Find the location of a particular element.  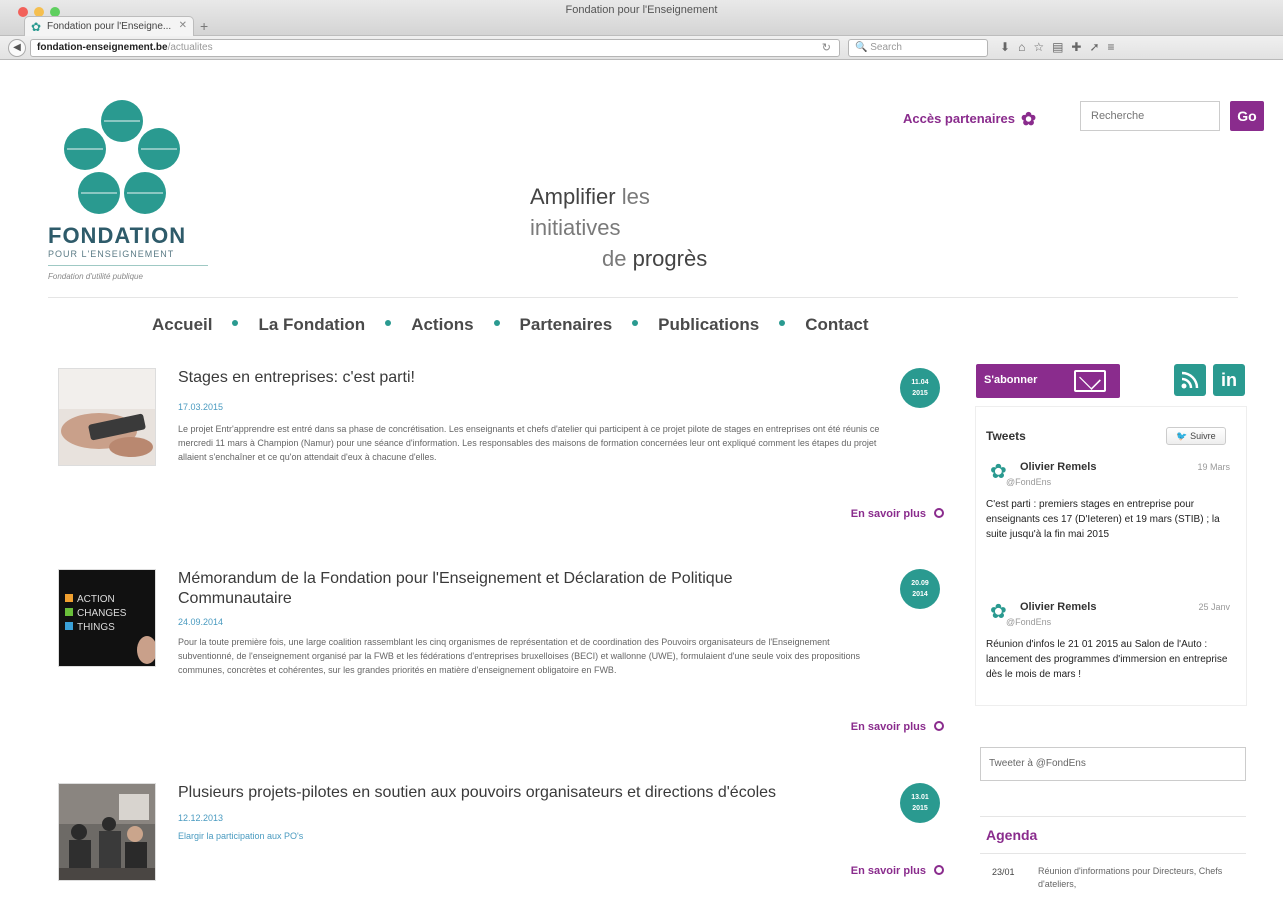

nav-la-fondation: La Fondation is located at coordinates (311, 325).